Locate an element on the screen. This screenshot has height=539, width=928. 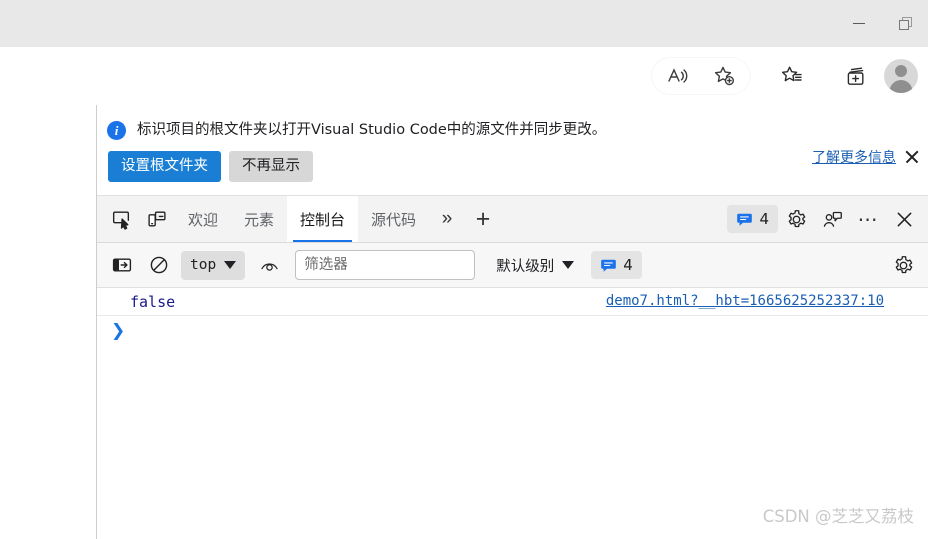
inspect-cursor-icon is located at coordinates (121, 219).